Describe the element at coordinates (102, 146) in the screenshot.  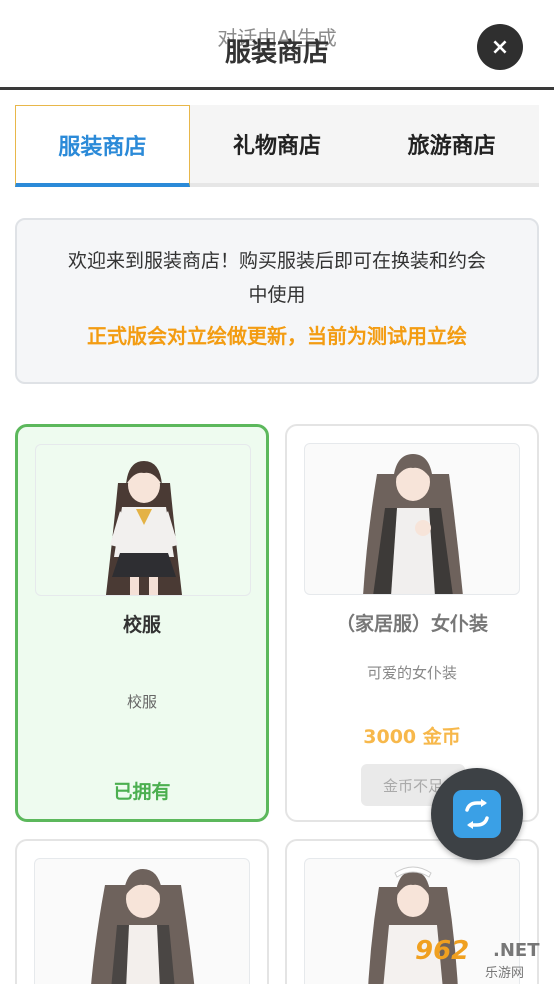
I see `tab-clothing-shop: 服装商店` at that location.